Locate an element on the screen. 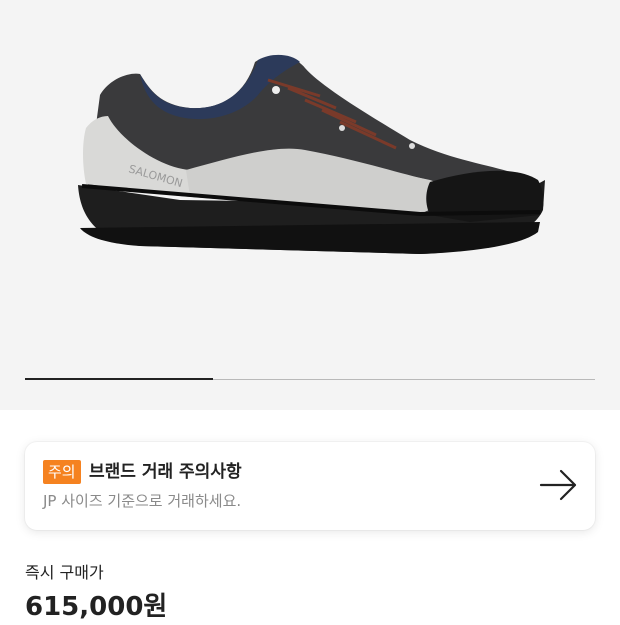 This screenshot has height=625, width=620. instant-buy-price-label: 즉시 구매가 is located at coordinates (64, 572).